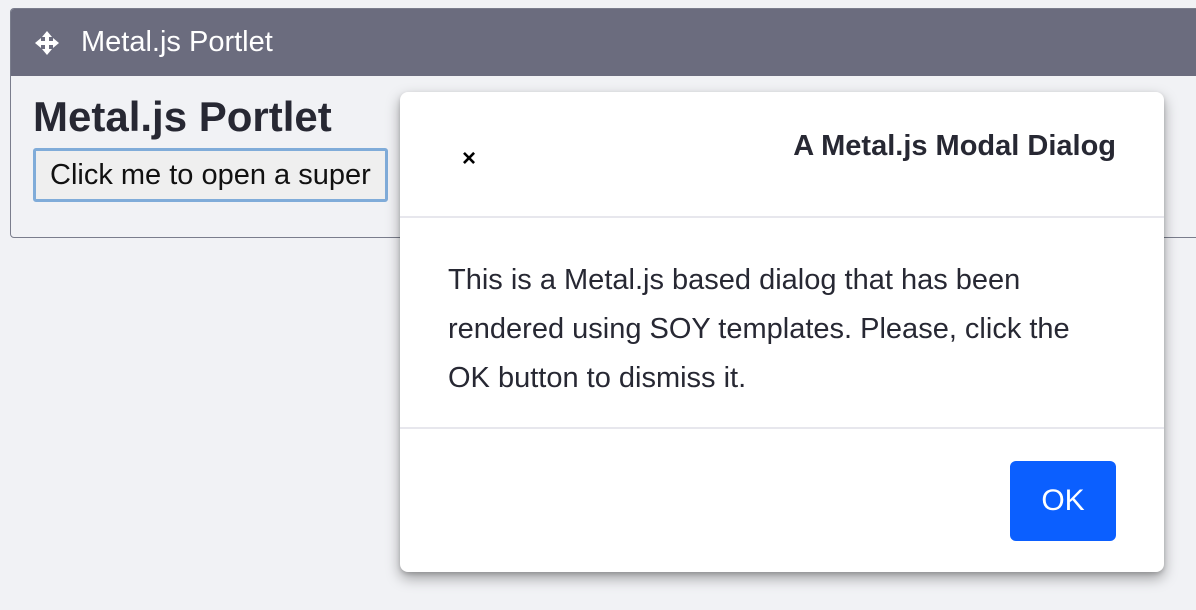 This screenshot has height=610, width=1196. What do you see at coordinates (469, 159) in the screenshot?
I see `close-icon: ×` at bounding box center [469, 159].